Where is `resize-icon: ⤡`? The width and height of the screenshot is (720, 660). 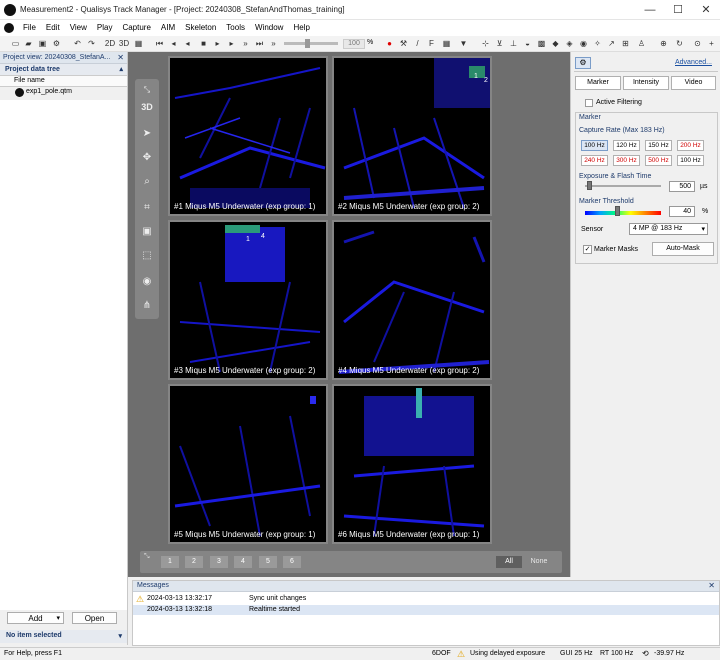 resize-icon: ⤡ is located at coordinates (147, 90).